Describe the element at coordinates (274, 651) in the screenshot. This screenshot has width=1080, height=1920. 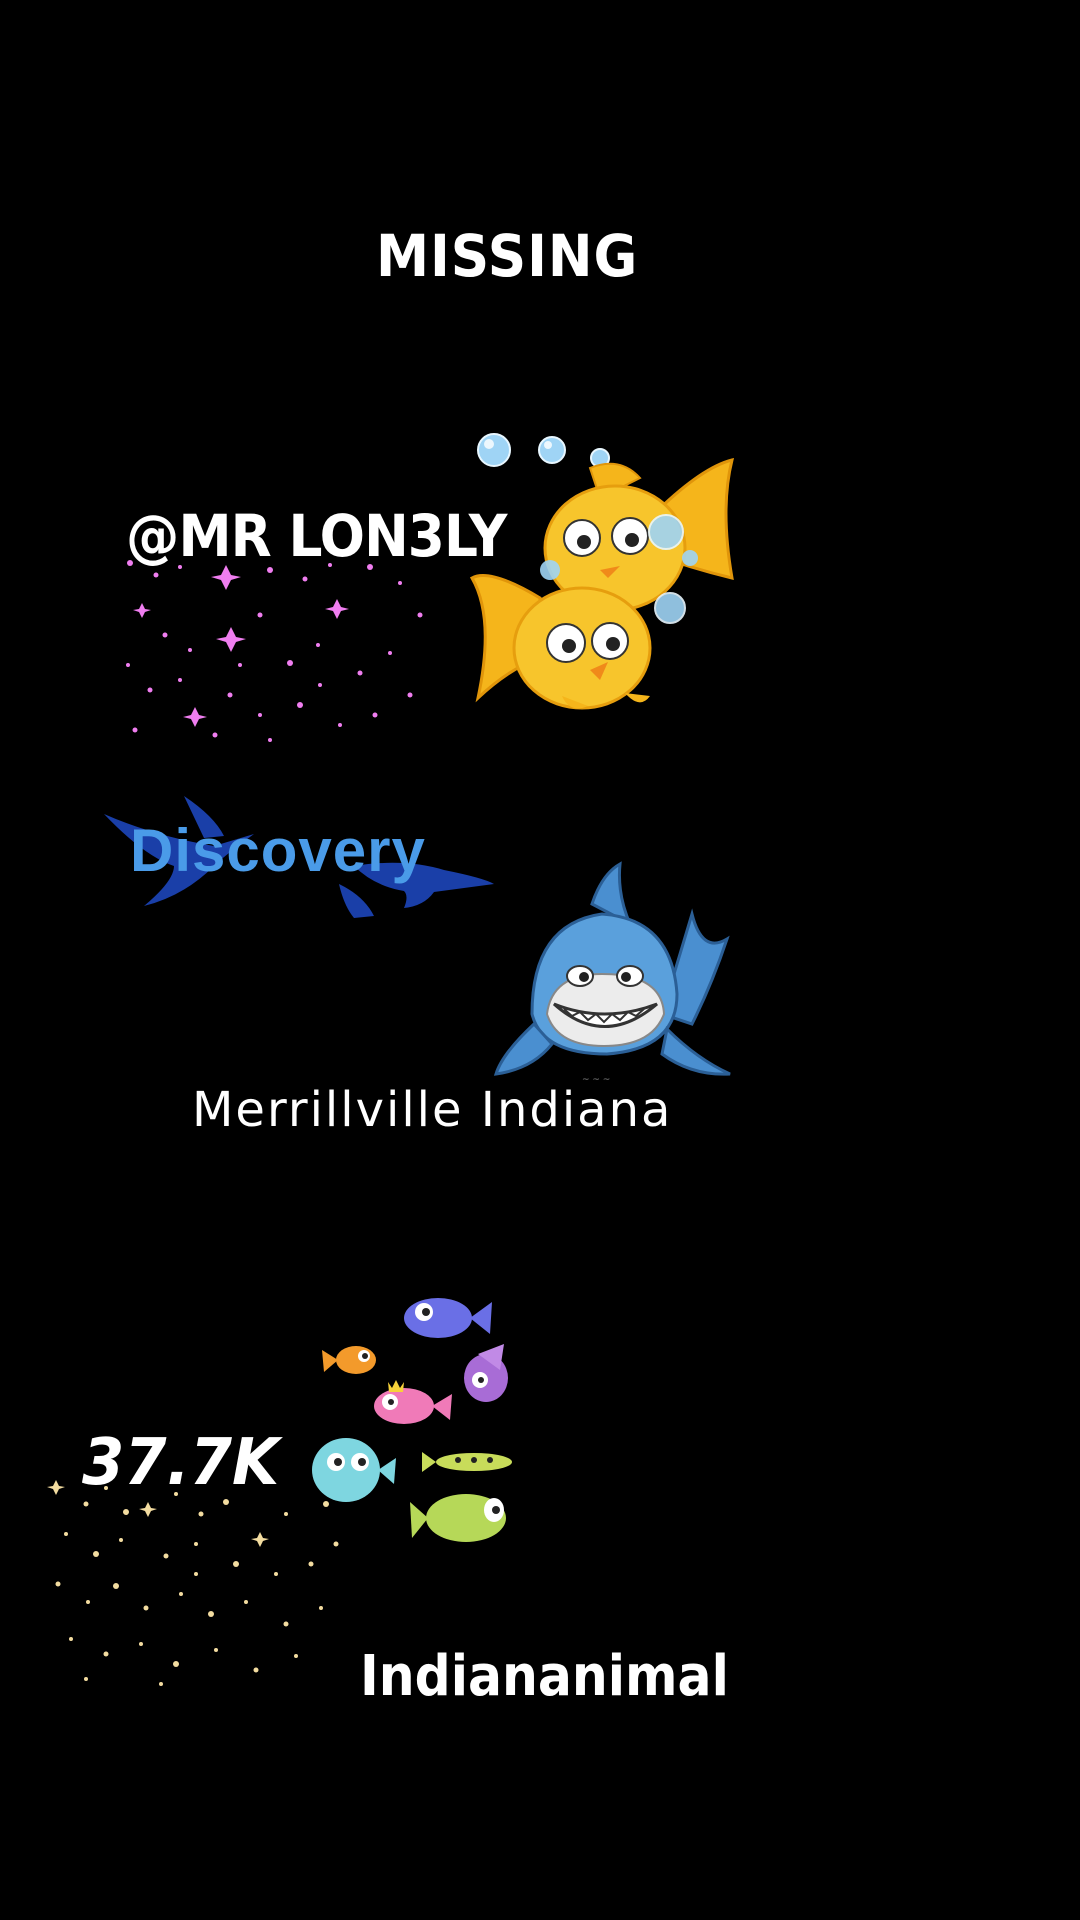
I see `pink-sparkles-icon` at that location.